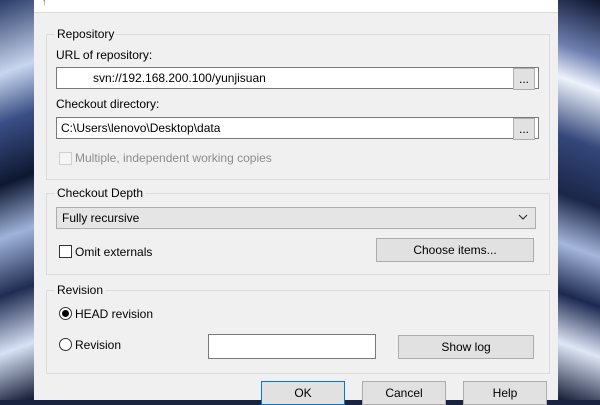 Image resolution: width=600 pixels, height=405 pixels. What do you see at coordinates (296, 6) in the screenshot?
I see `title-bar: ↑` at bounding box center [296, 6].